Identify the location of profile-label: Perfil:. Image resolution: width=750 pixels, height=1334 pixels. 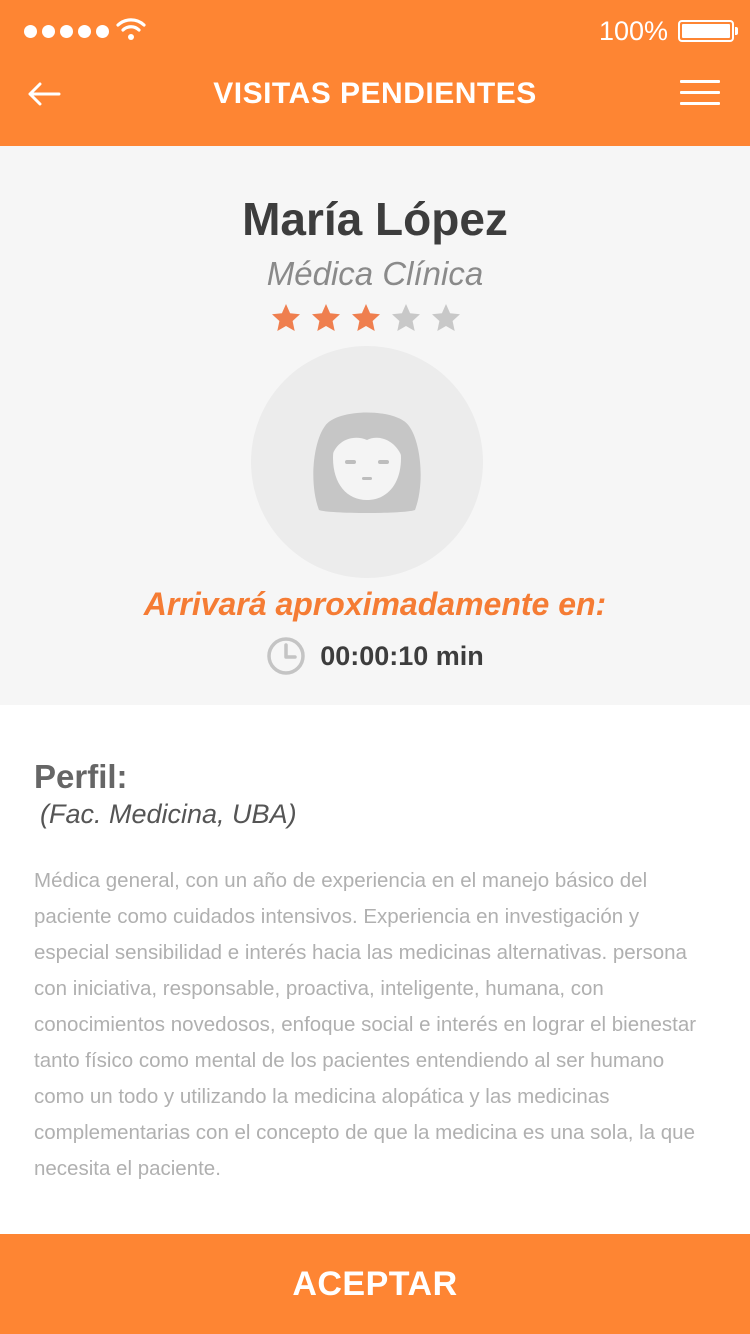
(81, 776).